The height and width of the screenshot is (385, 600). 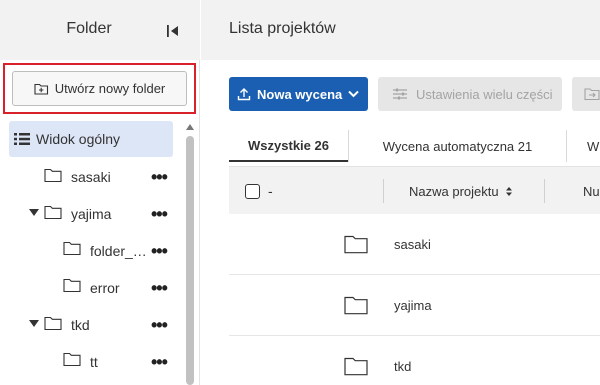 I want to click on scroll-thumb, so click(x=190, y=260).